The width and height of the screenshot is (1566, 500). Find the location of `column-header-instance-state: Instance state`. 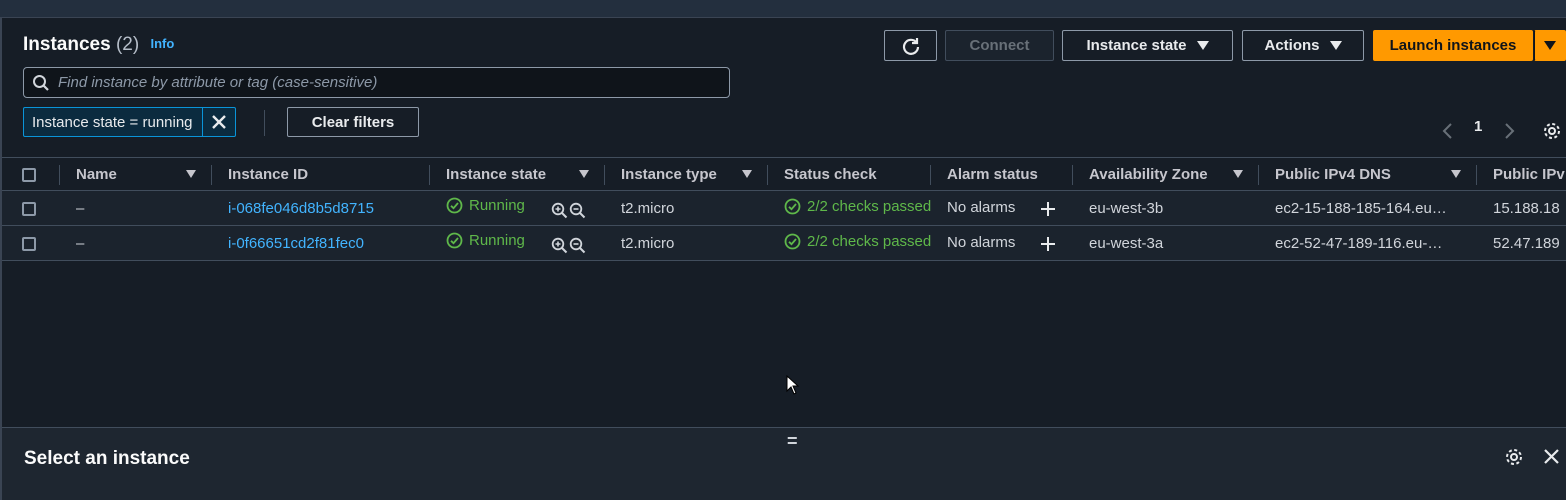

column-header-instance-state: Instance state is located at coordinates (517, 174).